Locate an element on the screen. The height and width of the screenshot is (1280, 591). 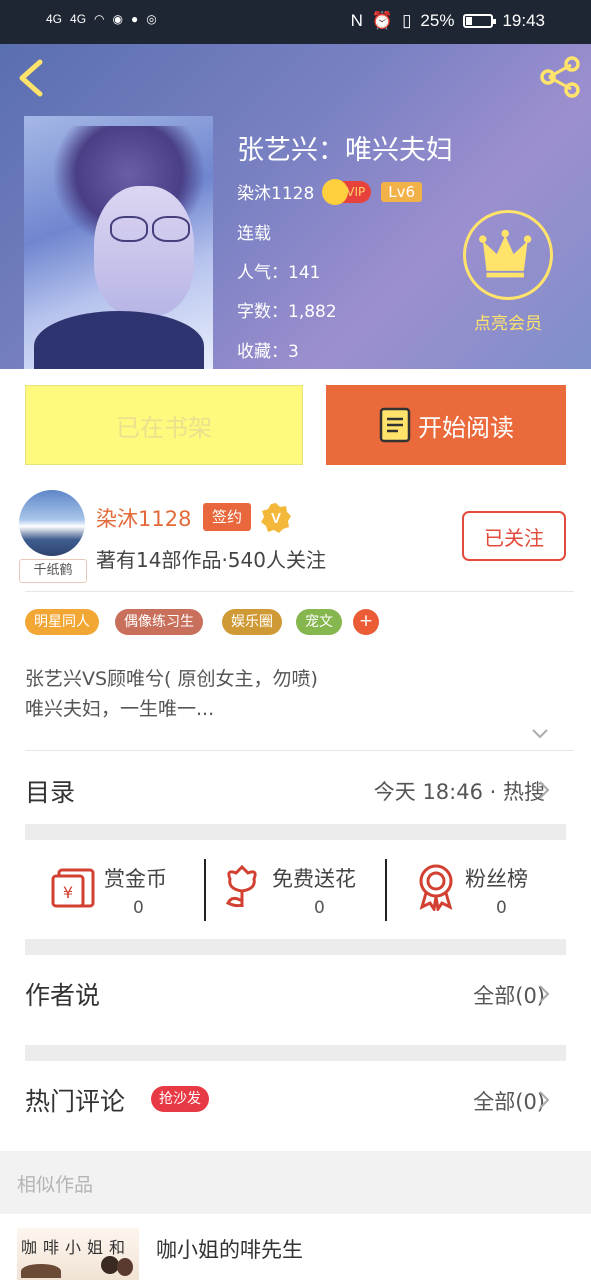
flower-icon is located at coordinates (242, 888).